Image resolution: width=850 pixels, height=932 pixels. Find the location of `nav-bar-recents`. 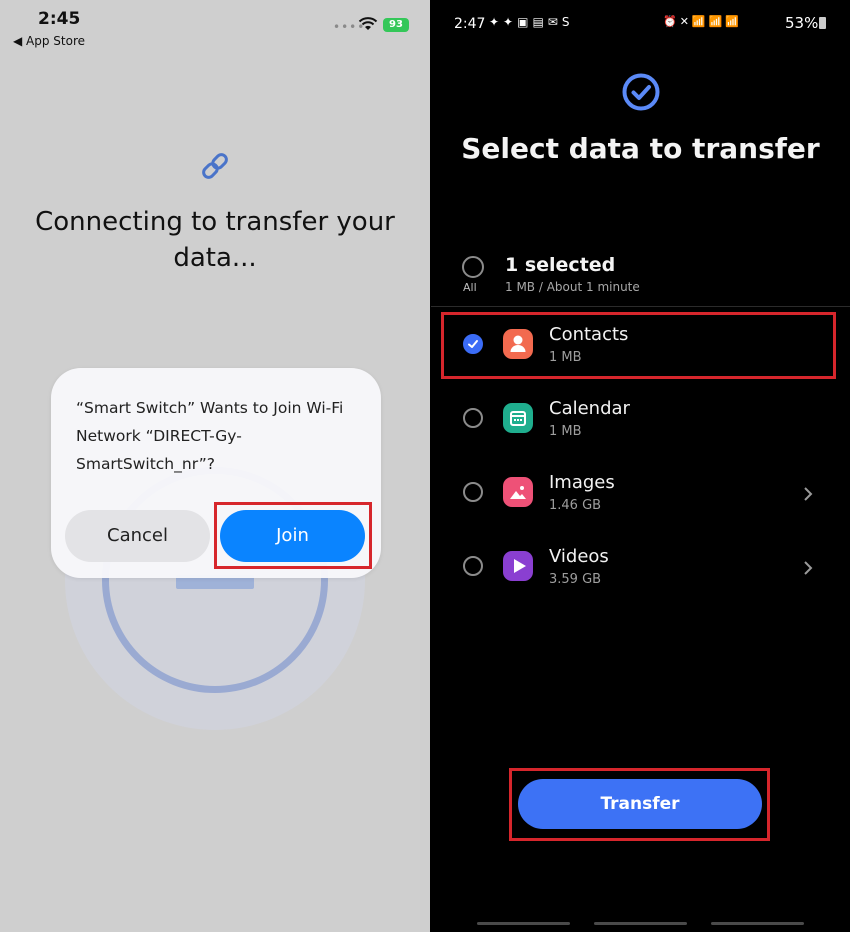

nav-bar-recents is located at coordinates (523, 923).